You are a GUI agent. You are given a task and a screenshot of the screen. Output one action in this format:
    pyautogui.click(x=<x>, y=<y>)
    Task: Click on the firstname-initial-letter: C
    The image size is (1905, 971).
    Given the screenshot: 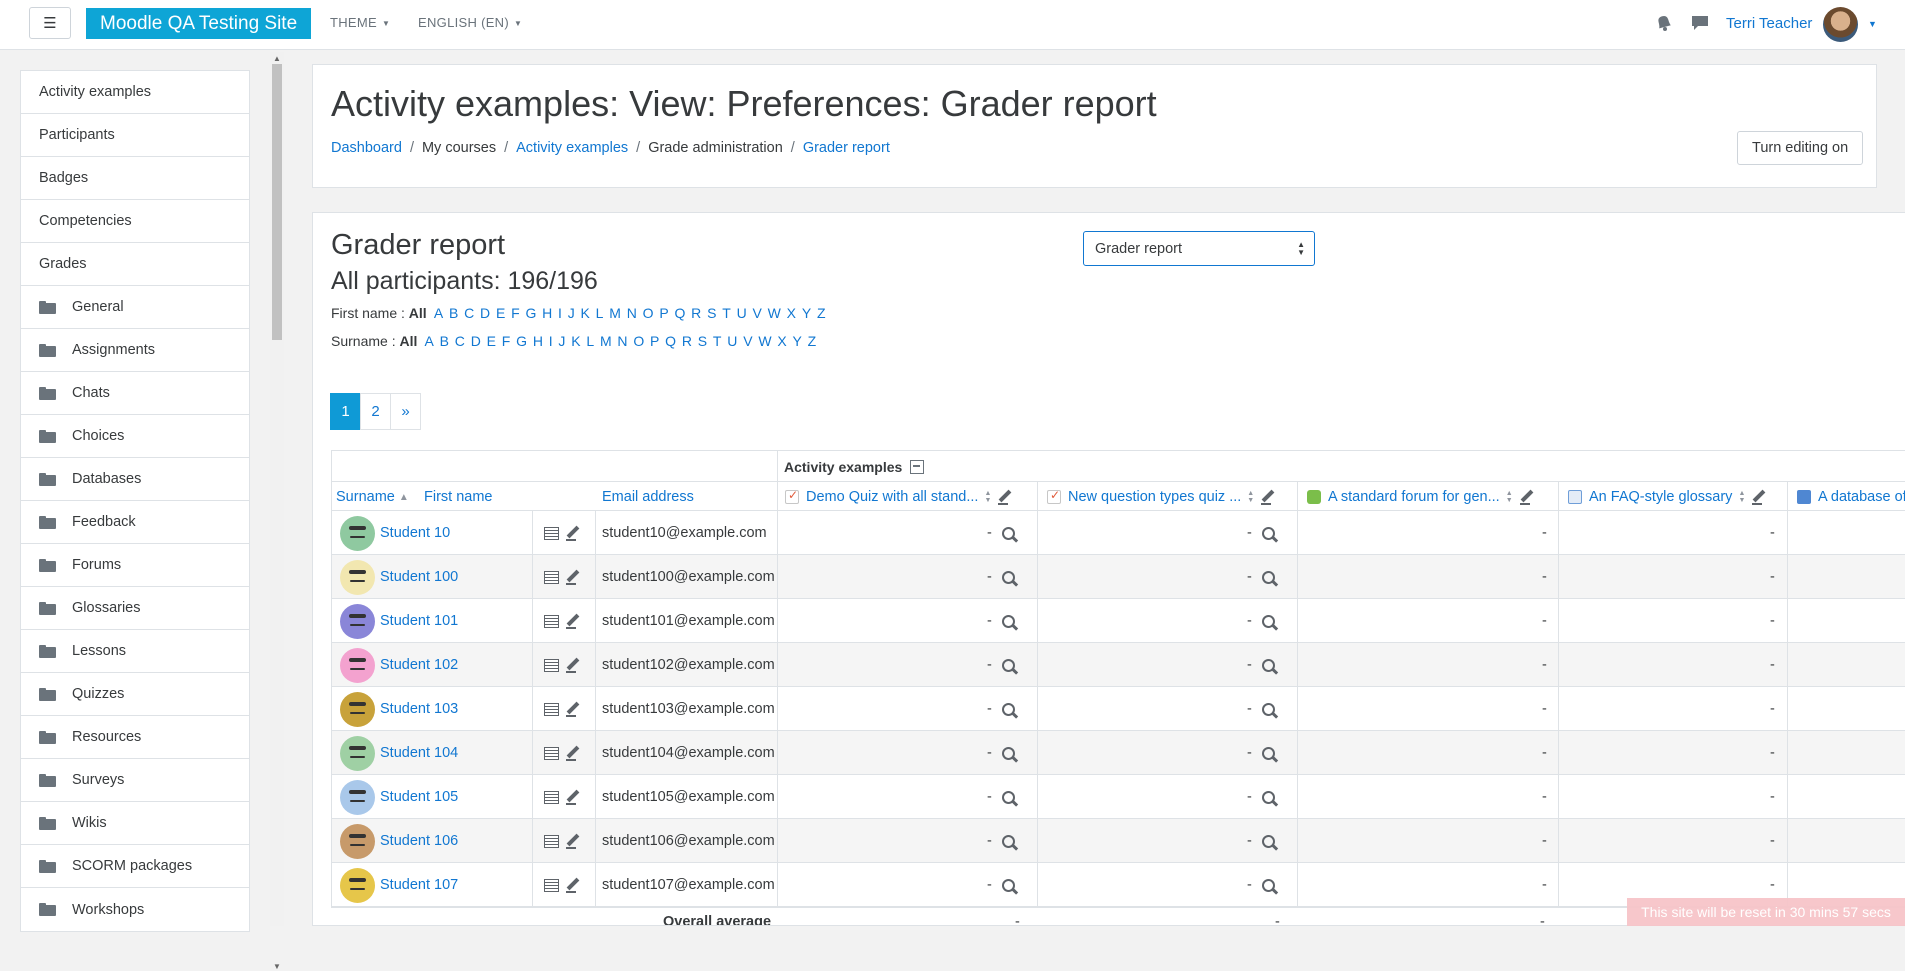 What is the action you would take?
    pyautogui.click(x=469, y=313)
    